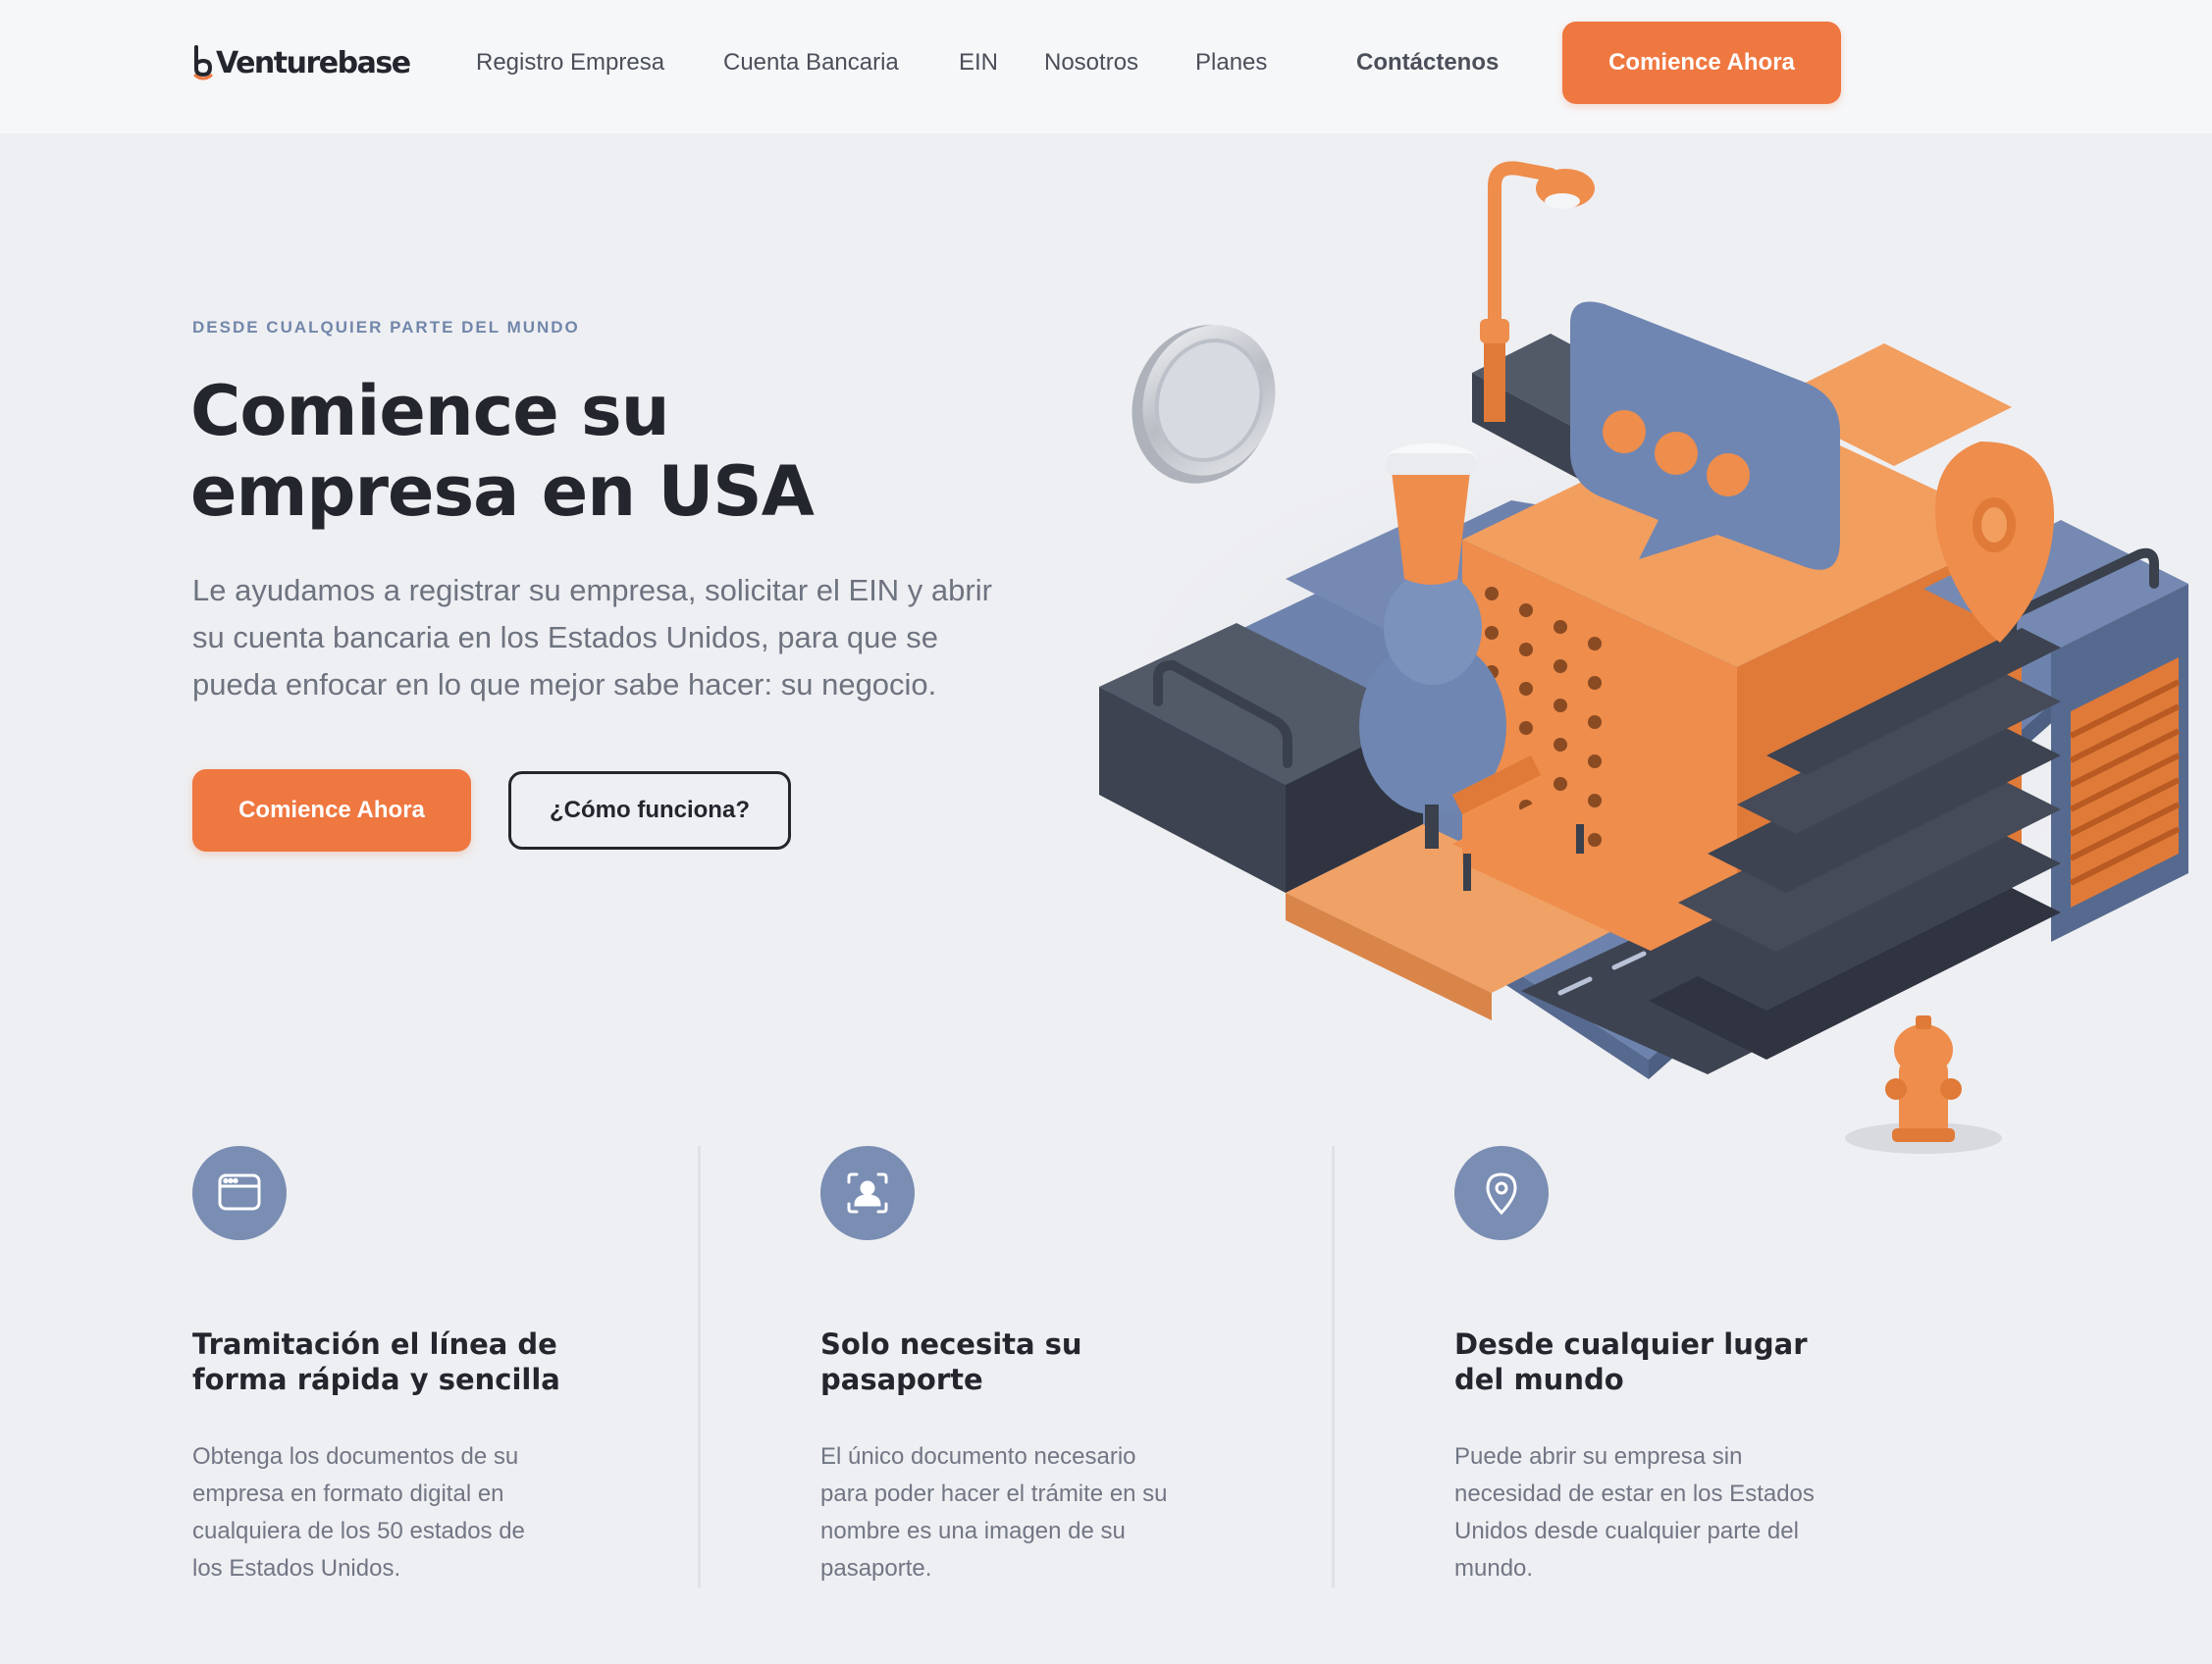 The image size is (2212, 1664). I want to click on user-scan-icon, so click(867, 1193).